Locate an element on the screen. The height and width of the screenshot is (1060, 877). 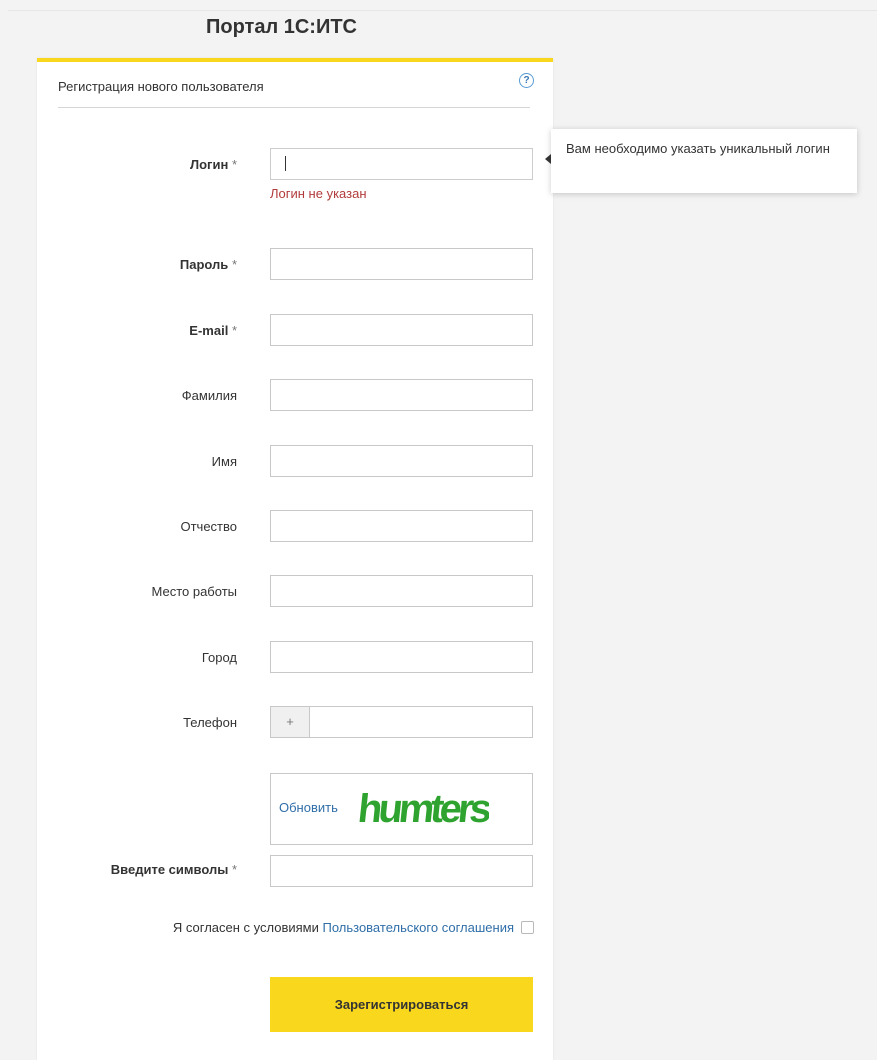
agreement-checkbox is located at coordinates (527, 927).